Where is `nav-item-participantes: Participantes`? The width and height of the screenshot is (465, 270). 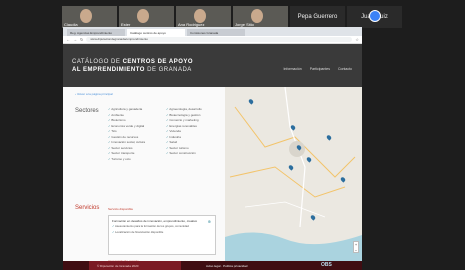 nav-item-participantes: Participantes is located at coordinates (320, 69).